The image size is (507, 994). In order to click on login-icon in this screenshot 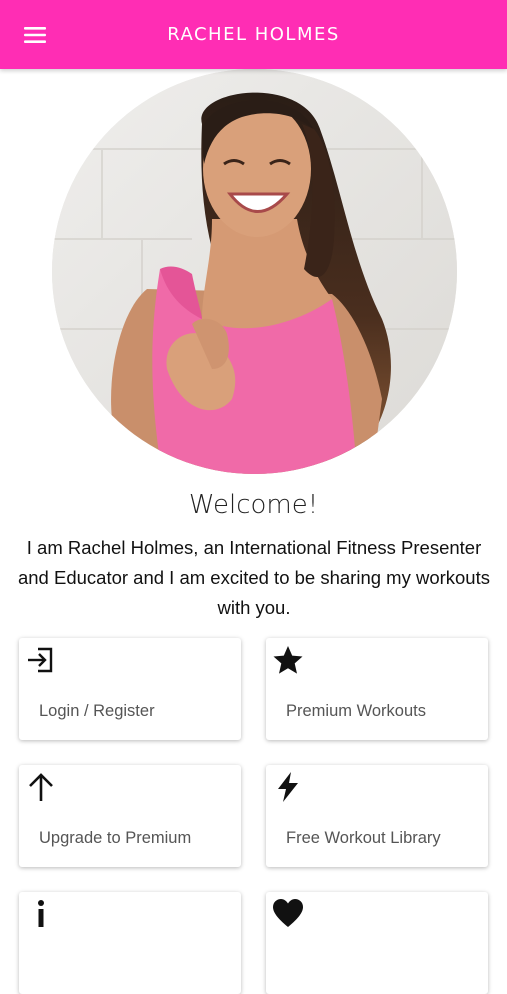, I will do `click(40, 660)`.